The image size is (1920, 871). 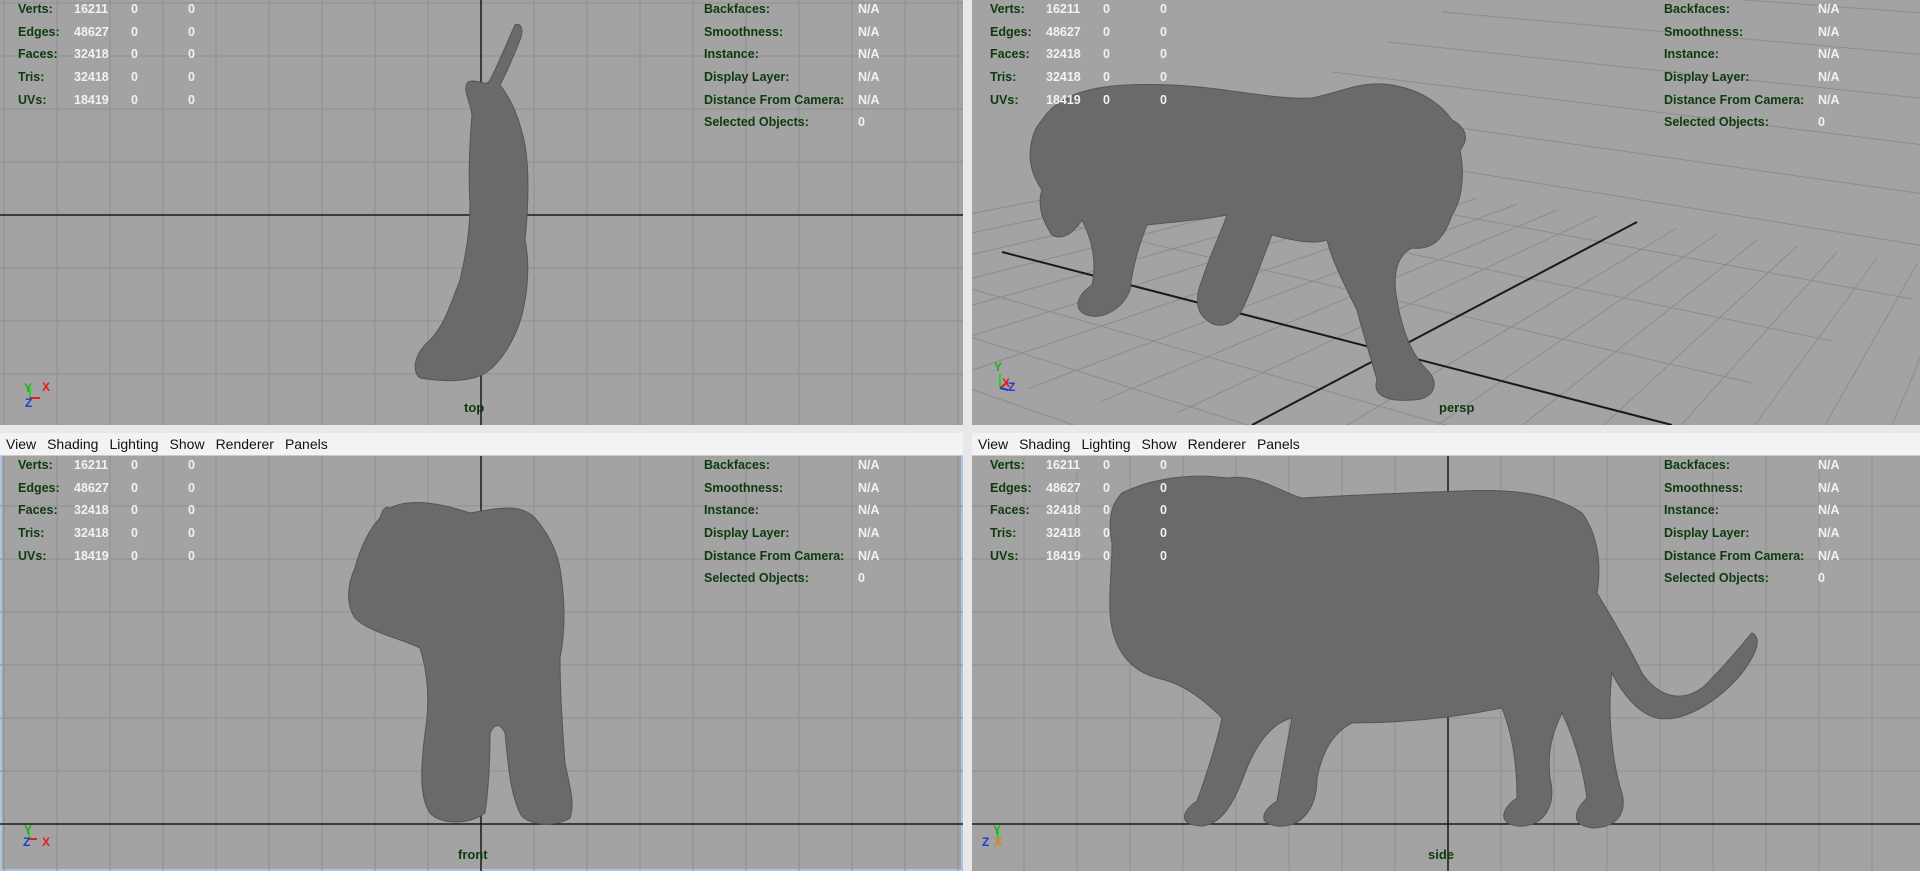 What do you see at coordinates (471, 202) in the screenshot?
I see `tiger-model-top` at bounding box center [471, 202].